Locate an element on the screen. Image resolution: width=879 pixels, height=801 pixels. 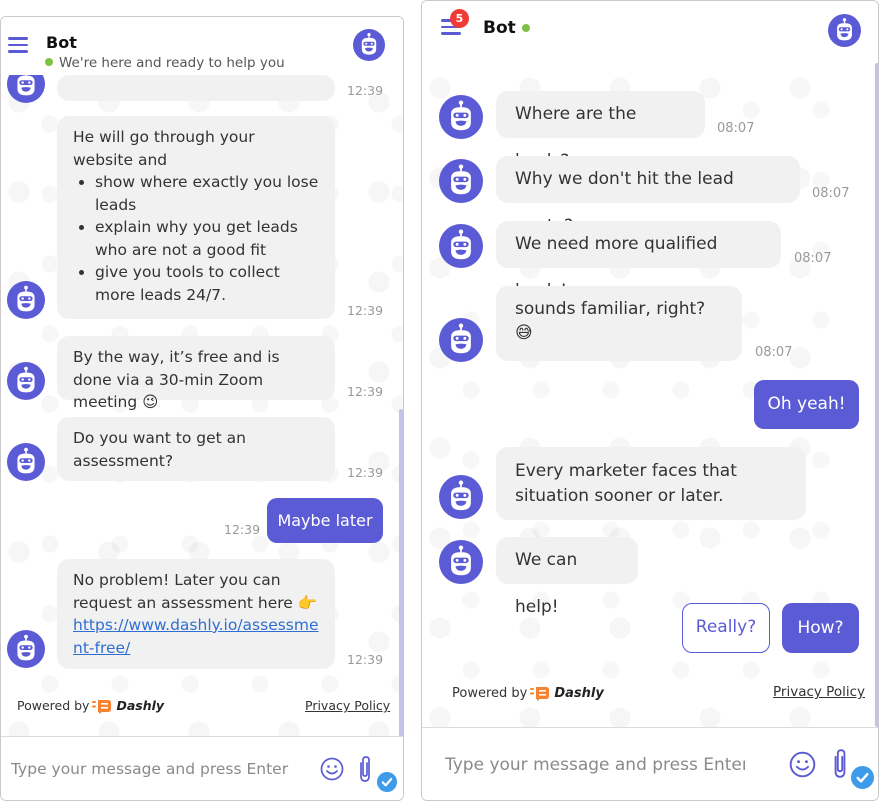
chat-header: 5 Bot is located at coordinates (650, 31).